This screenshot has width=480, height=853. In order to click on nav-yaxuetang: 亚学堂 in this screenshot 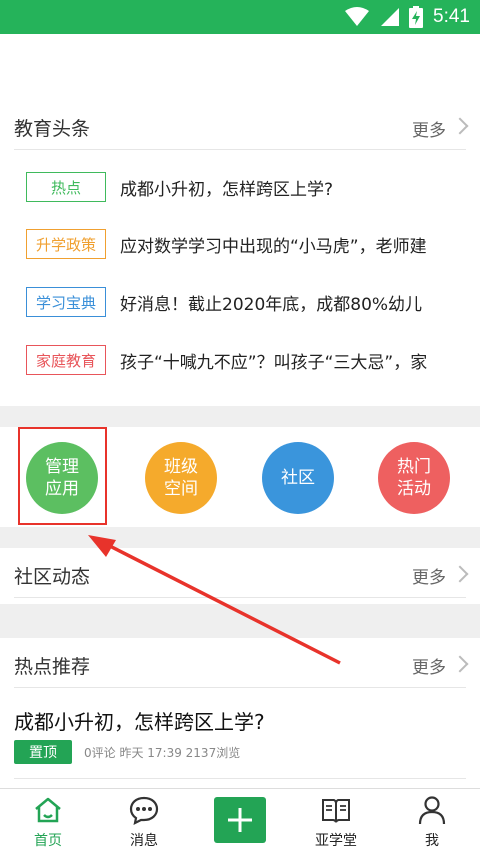, I will do `click(336, 821)`.